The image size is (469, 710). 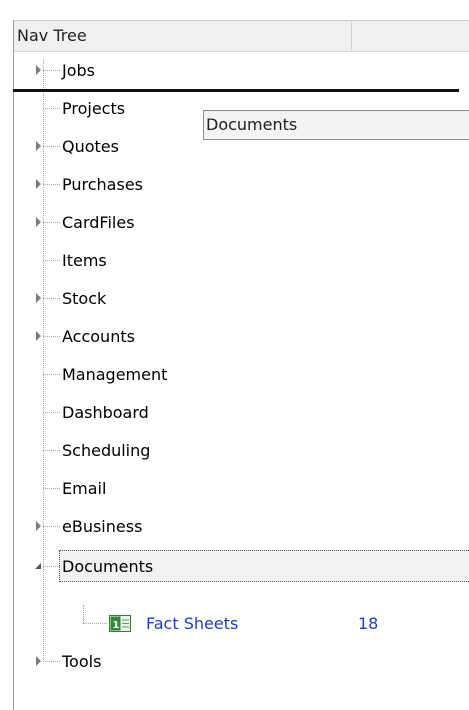 What do you see at coordinates (241, 261) in the screenshot?
I see `tree-item-items: Items` at bounding box center [241, 261].